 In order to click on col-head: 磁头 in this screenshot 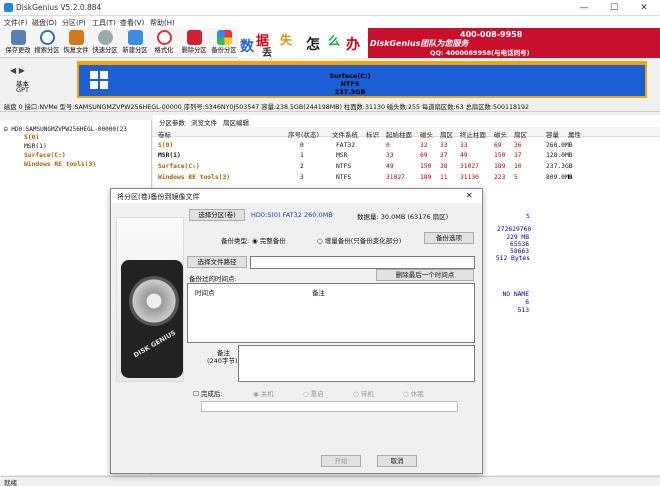, I will do `click(426, 134)`.